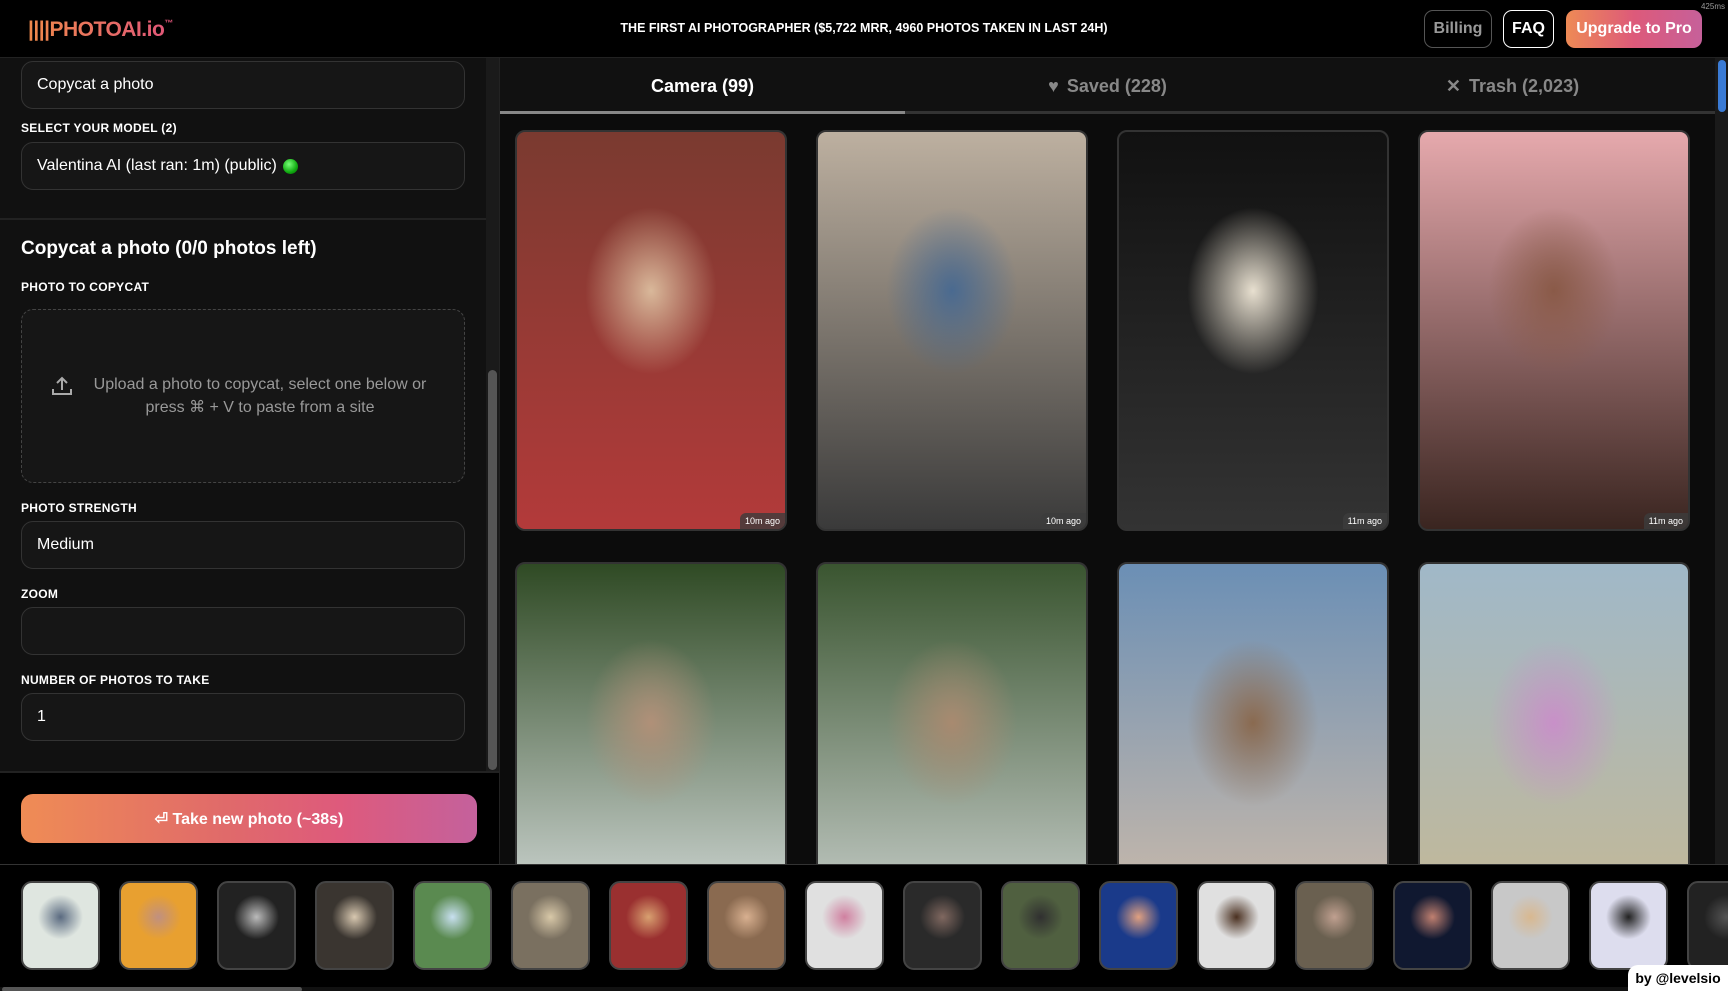 This screenshot has width=1728, height=991. Describe the element at coordinates (40, 594) in the screenshot. I see `zoom-label: ZOOM` at that location.